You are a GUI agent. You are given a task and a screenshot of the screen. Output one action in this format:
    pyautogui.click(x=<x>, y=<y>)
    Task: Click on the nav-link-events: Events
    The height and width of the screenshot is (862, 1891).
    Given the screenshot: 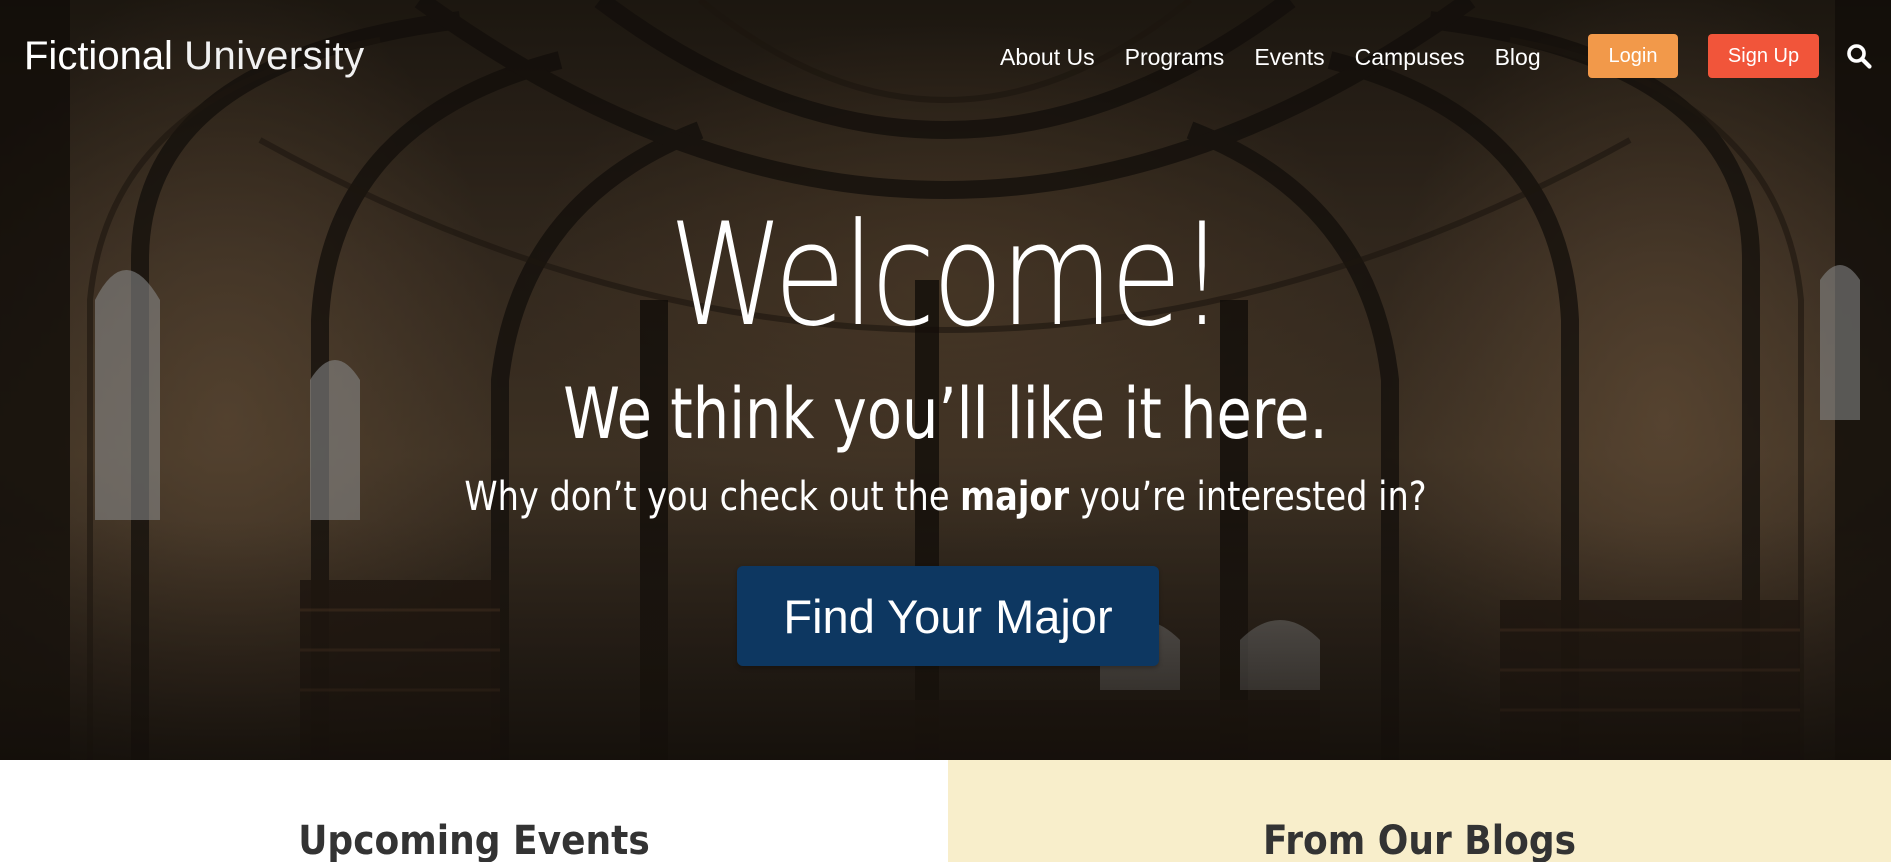 What is the action you would take?
    pyautogui.click(x=1289, y=57)
    